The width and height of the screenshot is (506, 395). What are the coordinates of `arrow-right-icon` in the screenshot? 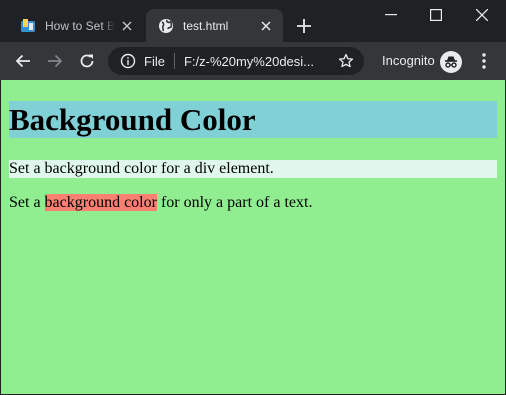 It's located at (55, 61).